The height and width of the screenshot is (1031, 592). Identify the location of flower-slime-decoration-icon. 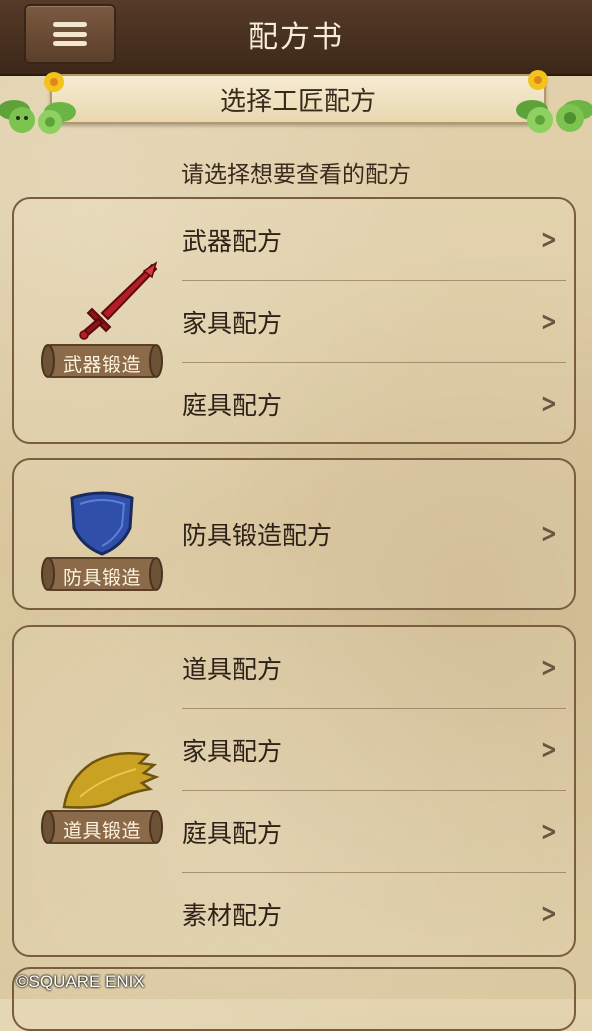
(38, 103).